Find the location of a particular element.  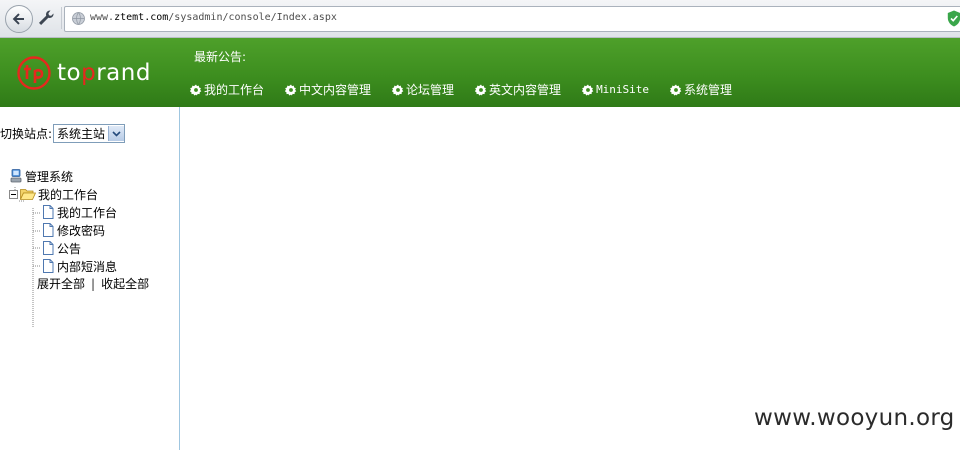

computer-icon is located at coordinates (16, 176).